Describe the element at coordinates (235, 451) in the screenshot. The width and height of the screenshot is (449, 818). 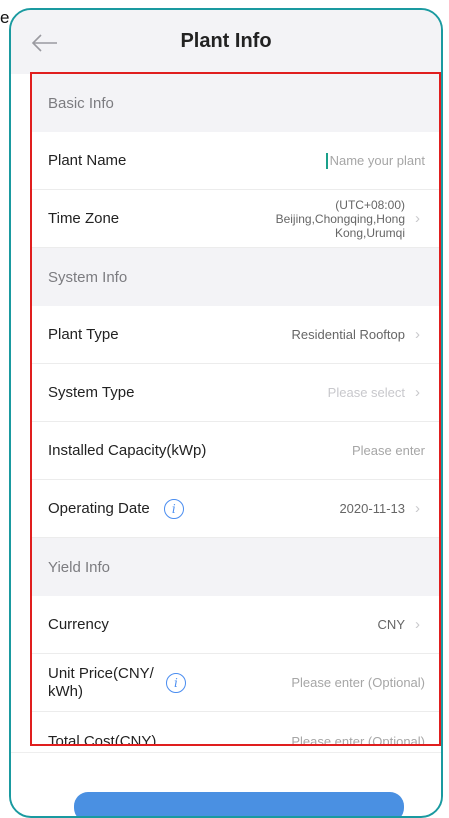
I see `installed-capacity-row: Installed Capacity(kWp) Please enter` at that location.